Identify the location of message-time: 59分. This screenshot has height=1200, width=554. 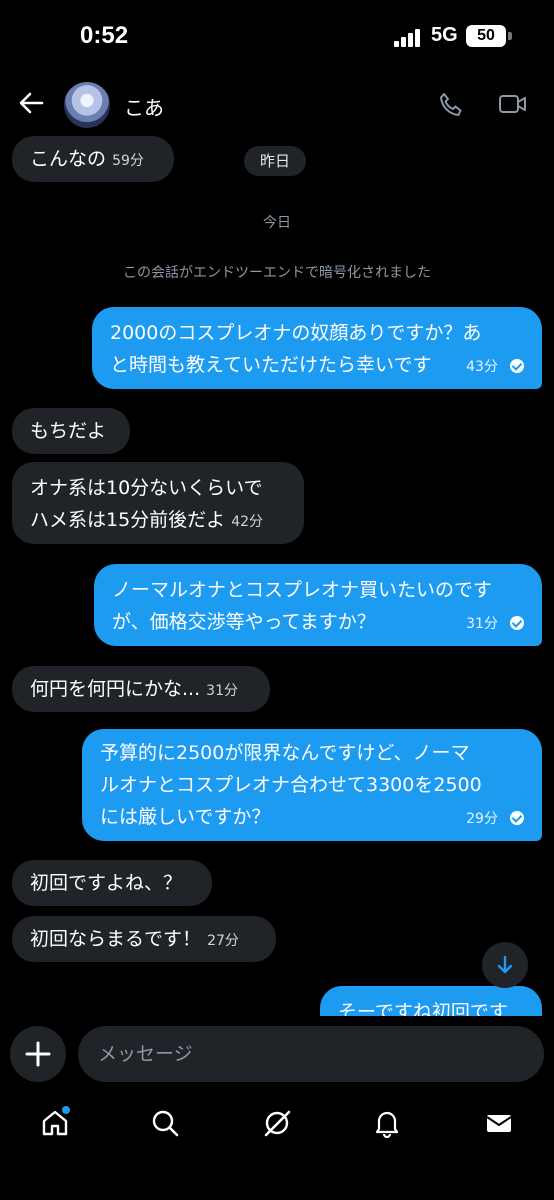
(128, 161).